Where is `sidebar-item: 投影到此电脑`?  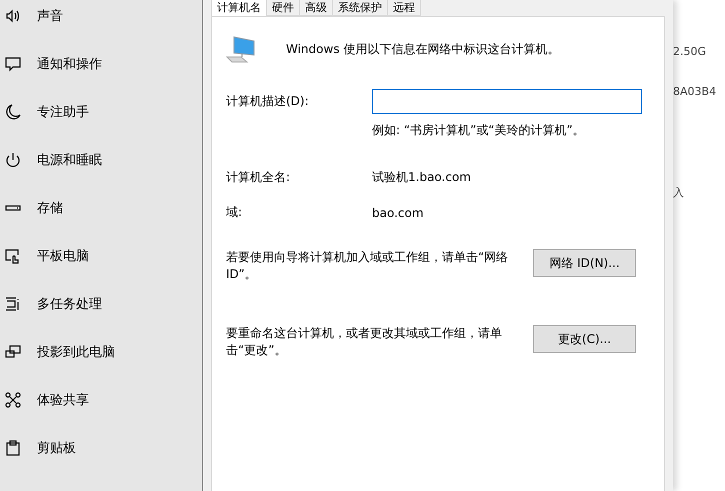 sidebar-item: 投影到此电脑 is located at coordinates (101, 352).